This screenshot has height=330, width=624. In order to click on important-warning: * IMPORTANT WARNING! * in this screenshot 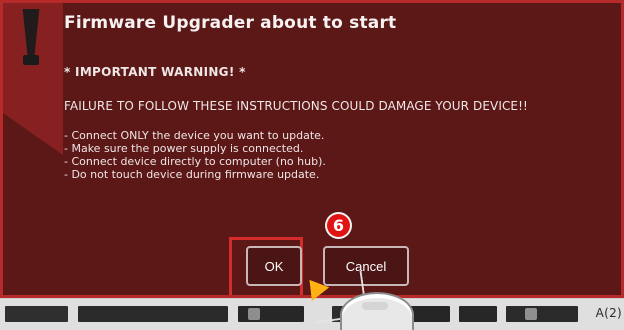, I will do `click(155, 72)`.